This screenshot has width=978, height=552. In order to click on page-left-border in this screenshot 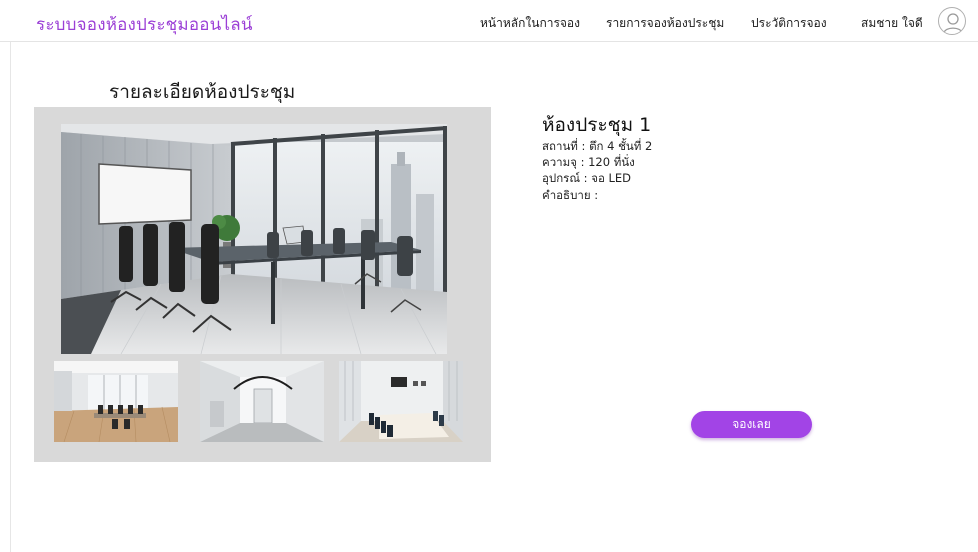, I will do `click(10, 276)`.